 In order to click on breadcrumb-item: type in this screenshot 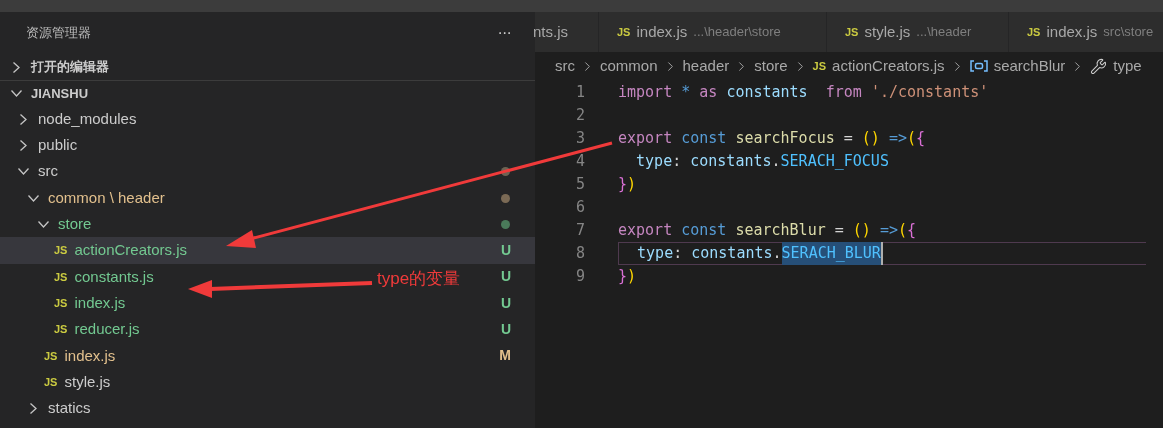, I will do `click(1116, 66)`.